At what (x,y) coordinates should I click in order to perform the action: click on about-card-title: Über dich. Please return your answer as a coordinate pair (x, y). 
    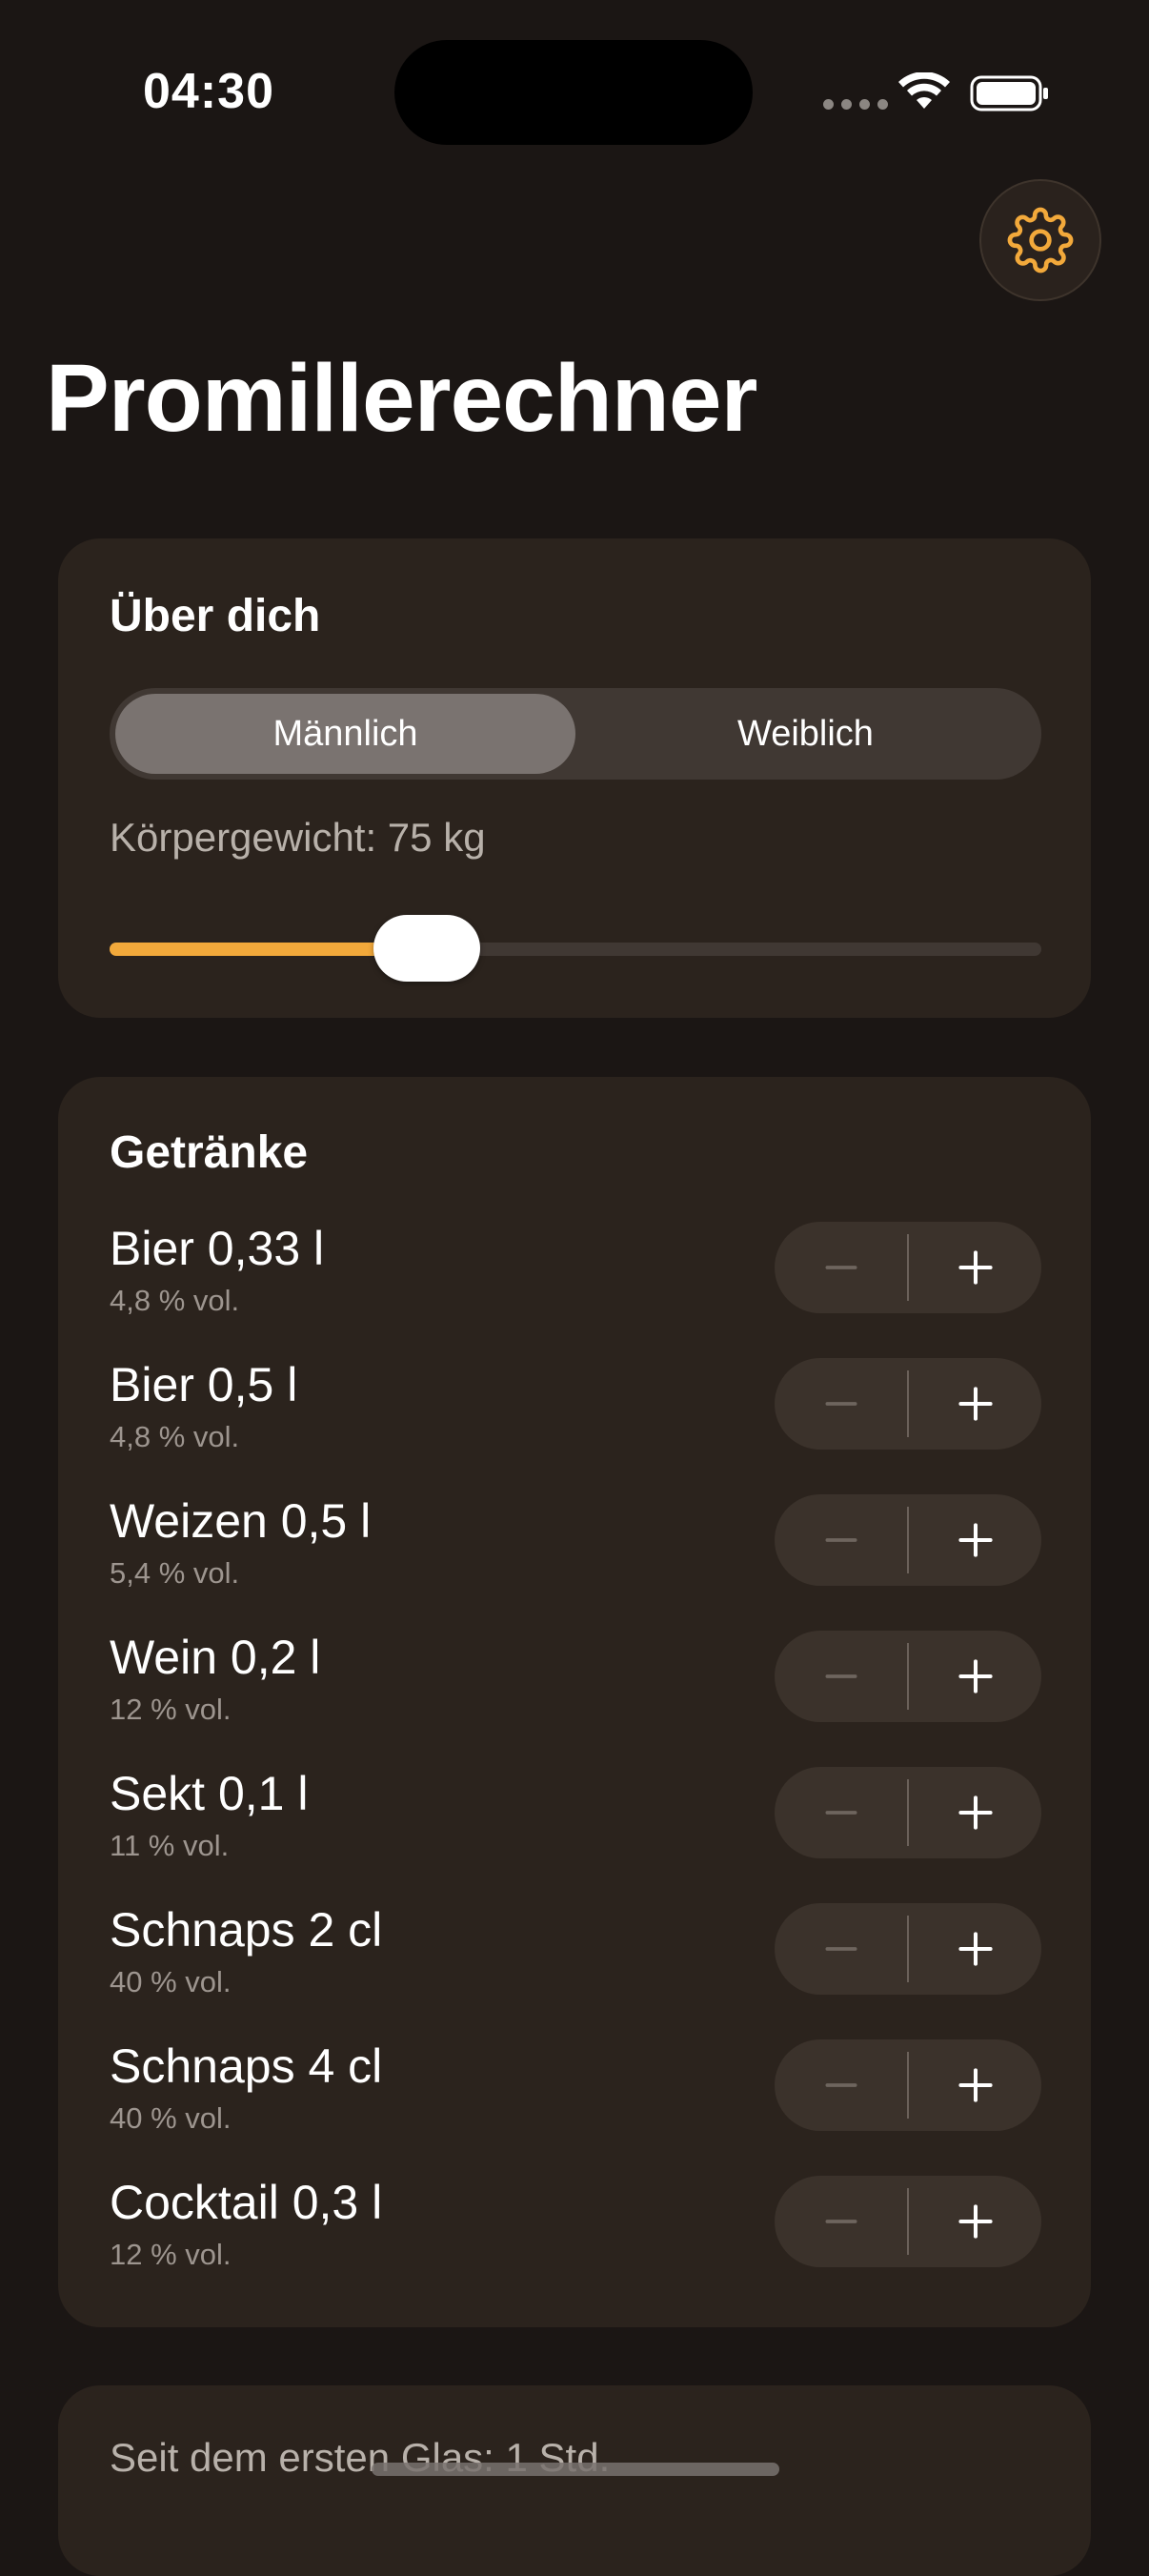
    Looking at the image, I should click on (215, 616).